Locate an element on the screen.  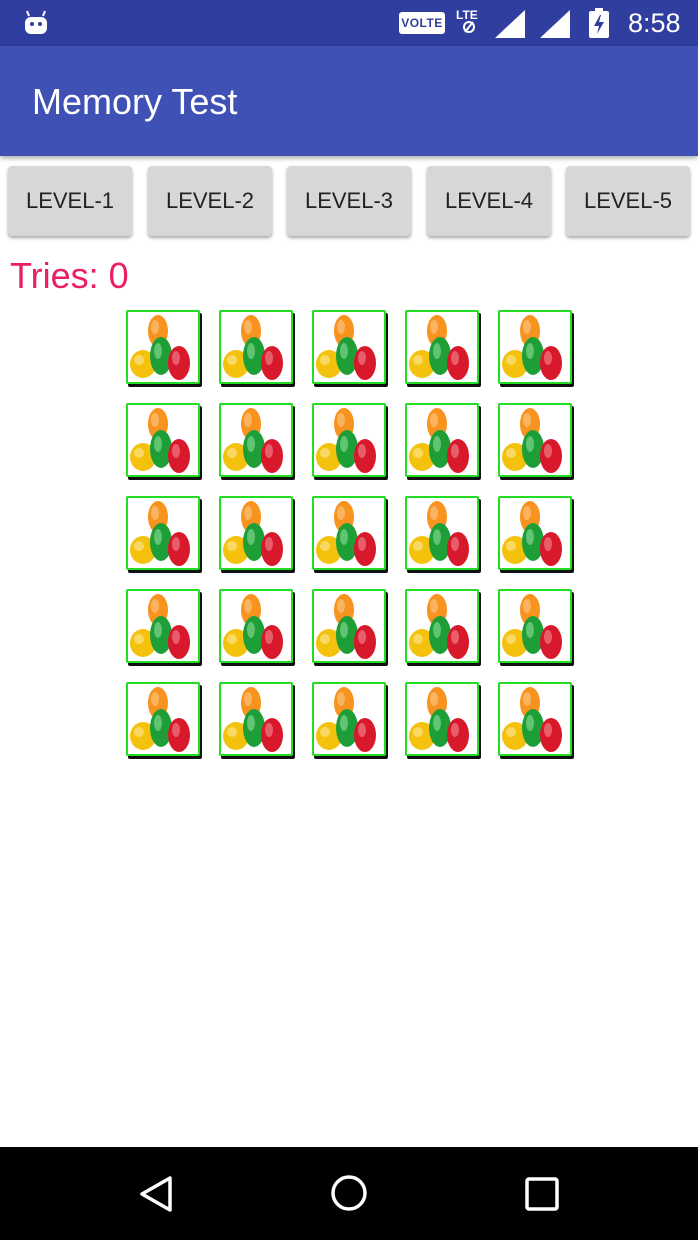
tries-counter: Tries: 0 is located at coordinates (69, 276).